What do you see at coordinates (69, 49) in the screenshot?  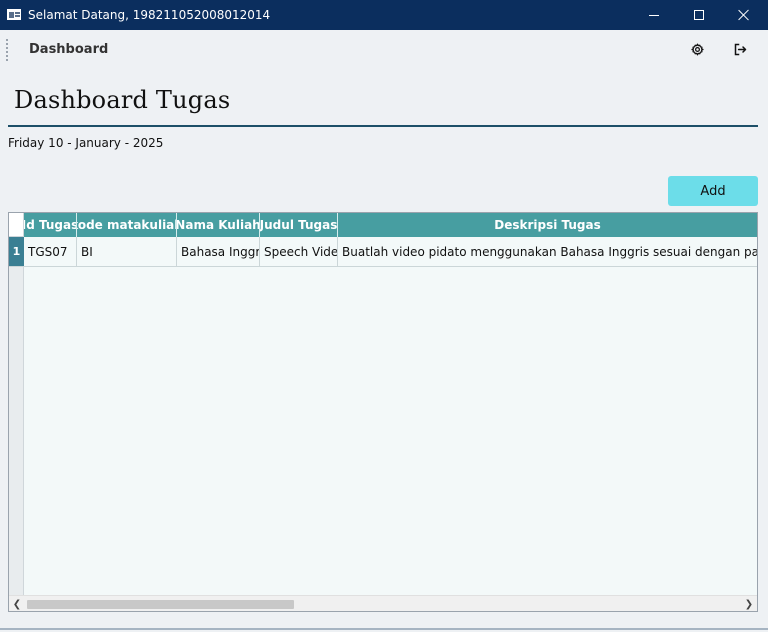 I see `toolbar-title: Dashboard` at bounding box center [69, 49].